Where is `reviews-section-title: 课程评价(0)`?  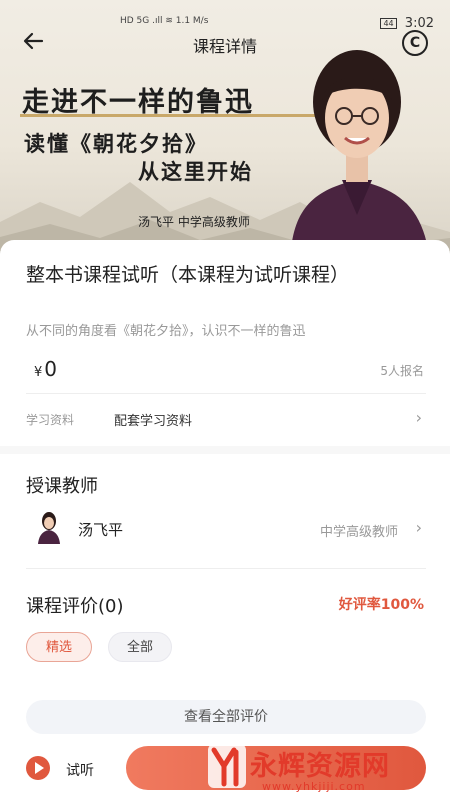 reviews-section-title: 课程评价(0) is located at coordinates (75, 606).